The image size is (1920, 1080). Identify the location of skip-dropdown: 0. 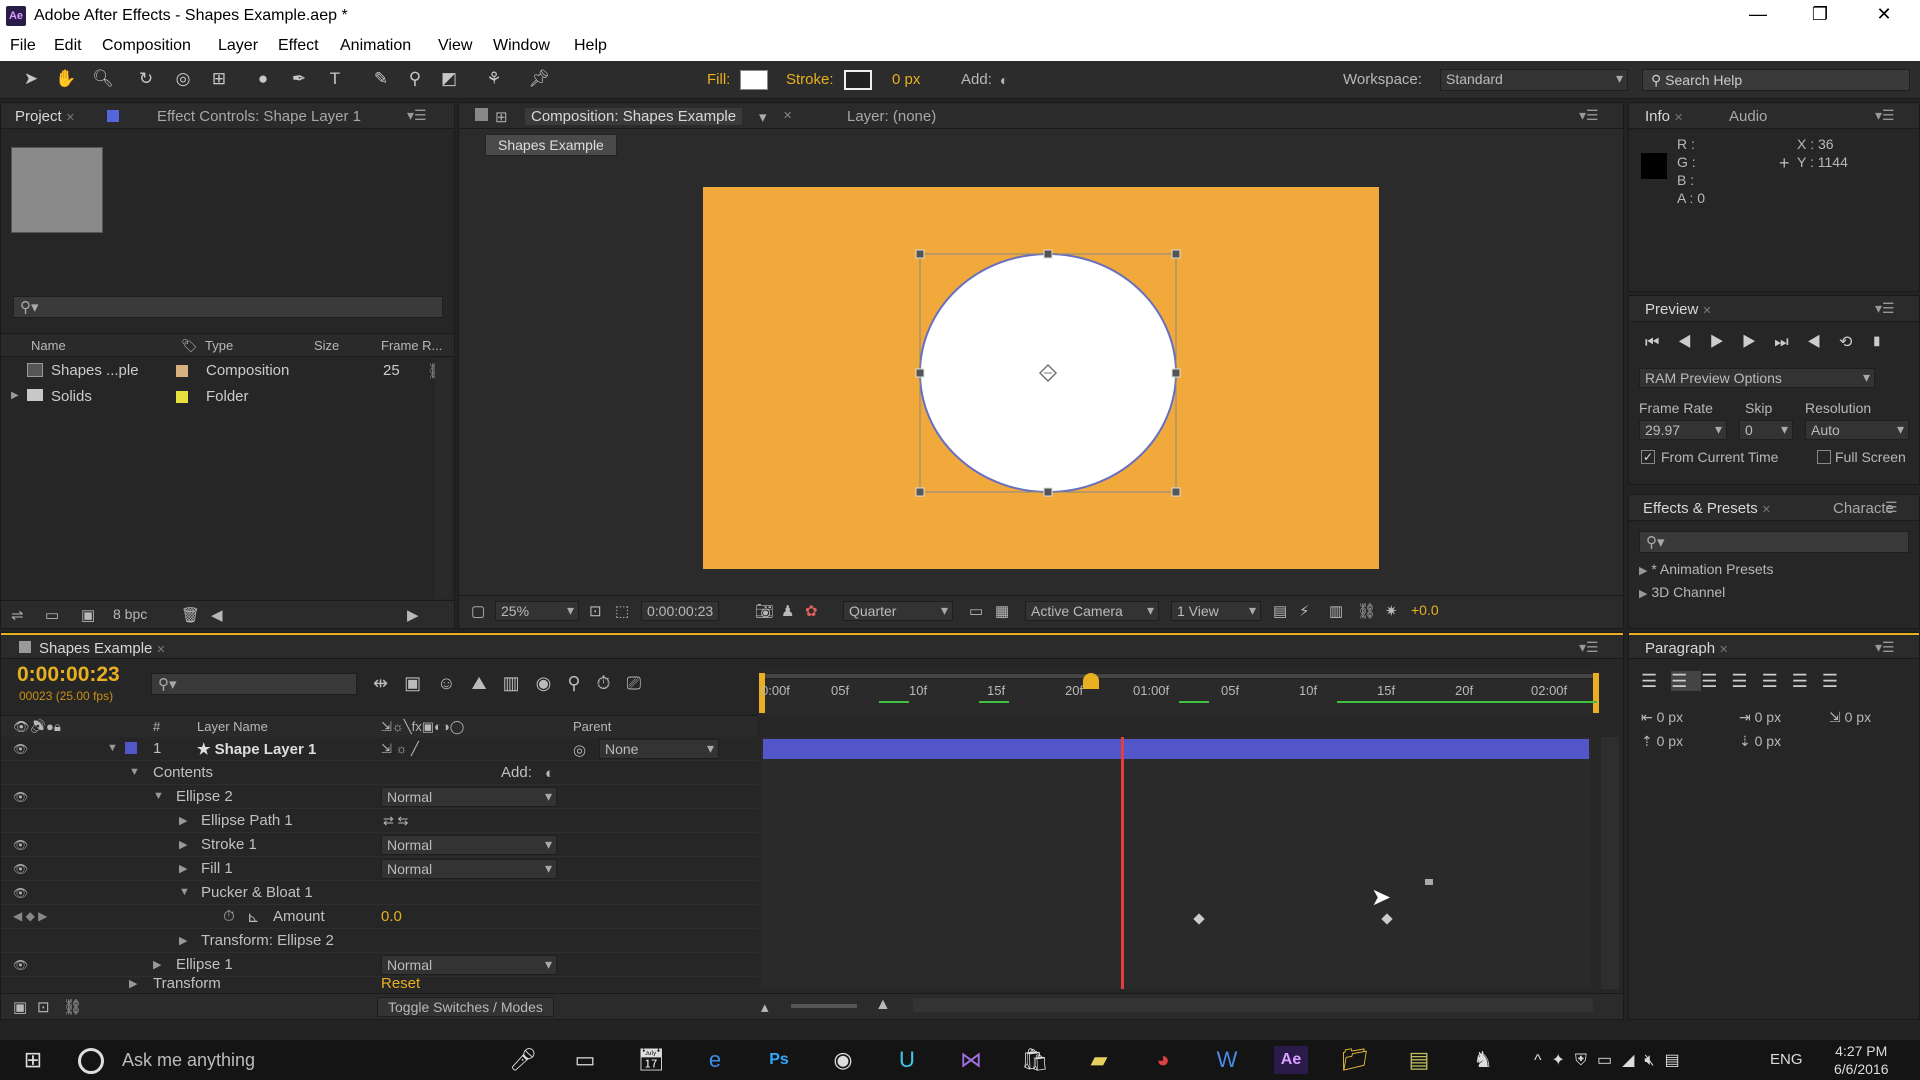
(1766, 430).